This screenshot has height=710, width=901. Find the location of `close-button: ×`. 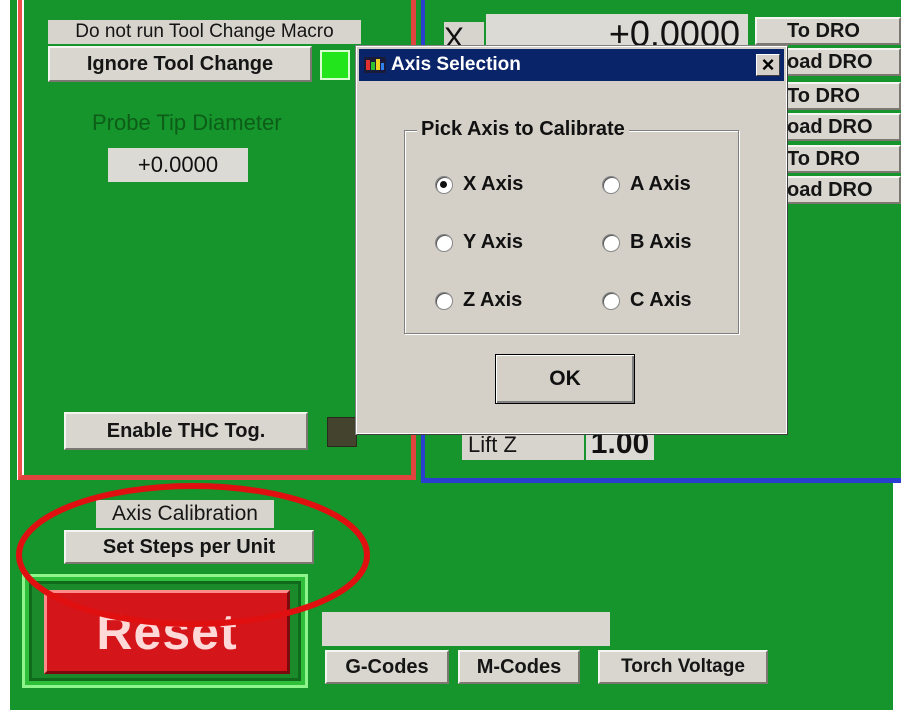

close-button: × is located at coordinates (768, 65).